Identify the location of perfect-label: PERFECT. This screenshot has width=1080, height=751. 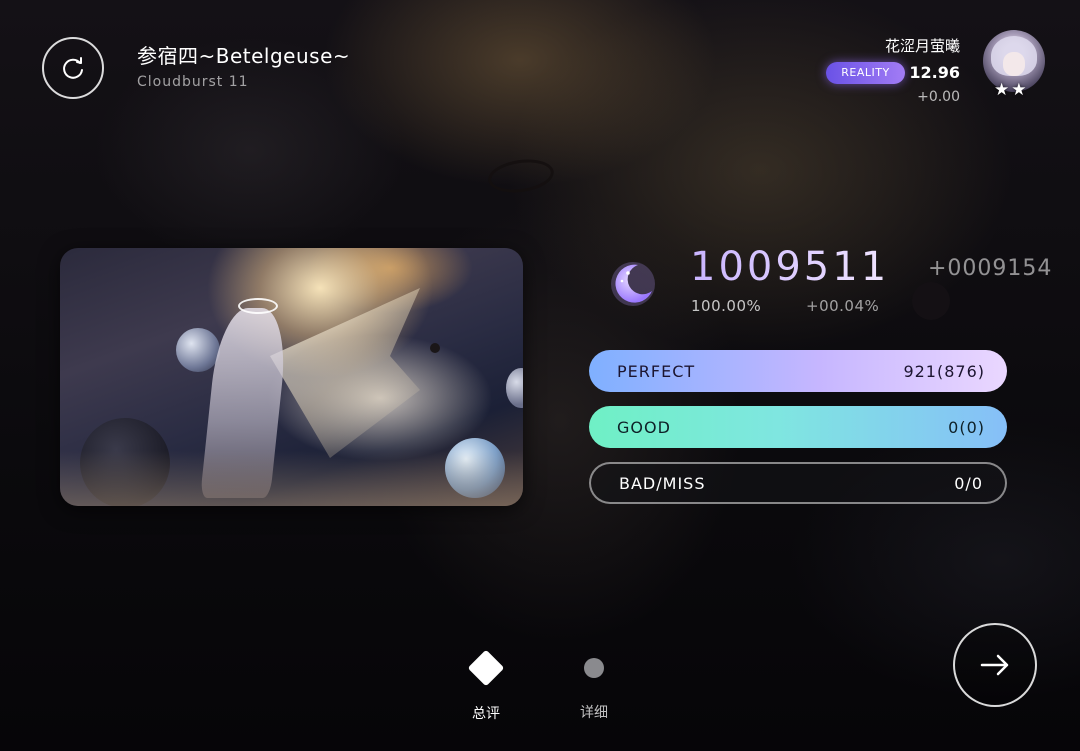
(656, 371).